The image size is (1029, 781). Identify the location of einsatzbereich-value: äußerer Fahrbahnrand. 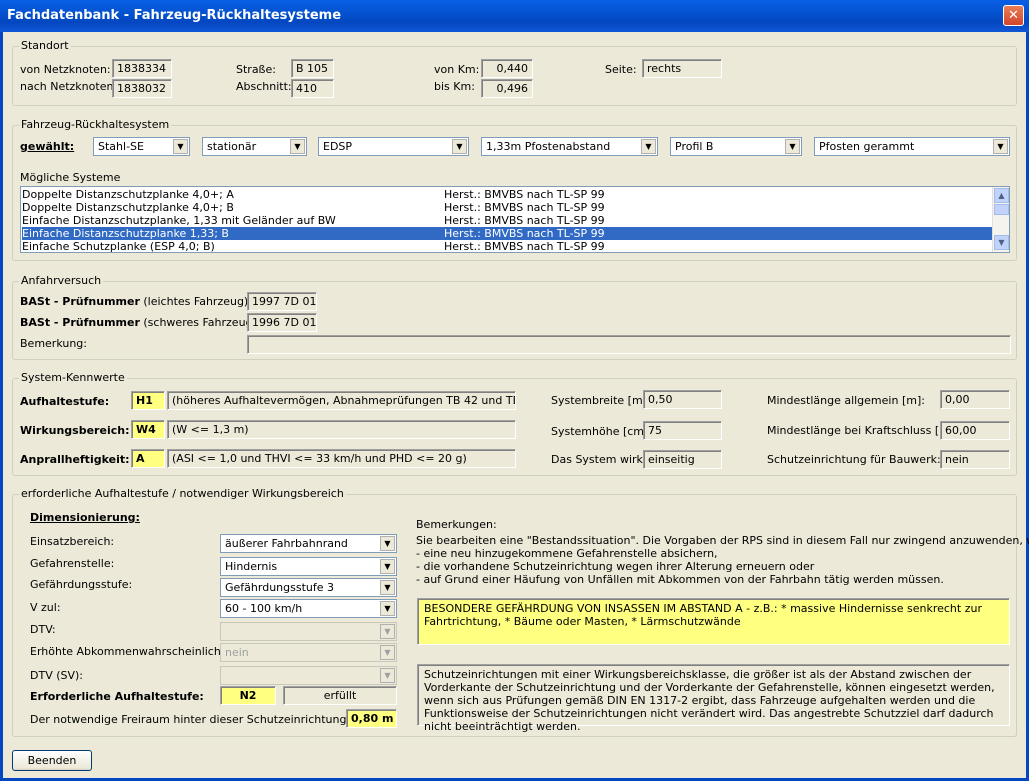
(286, 543).